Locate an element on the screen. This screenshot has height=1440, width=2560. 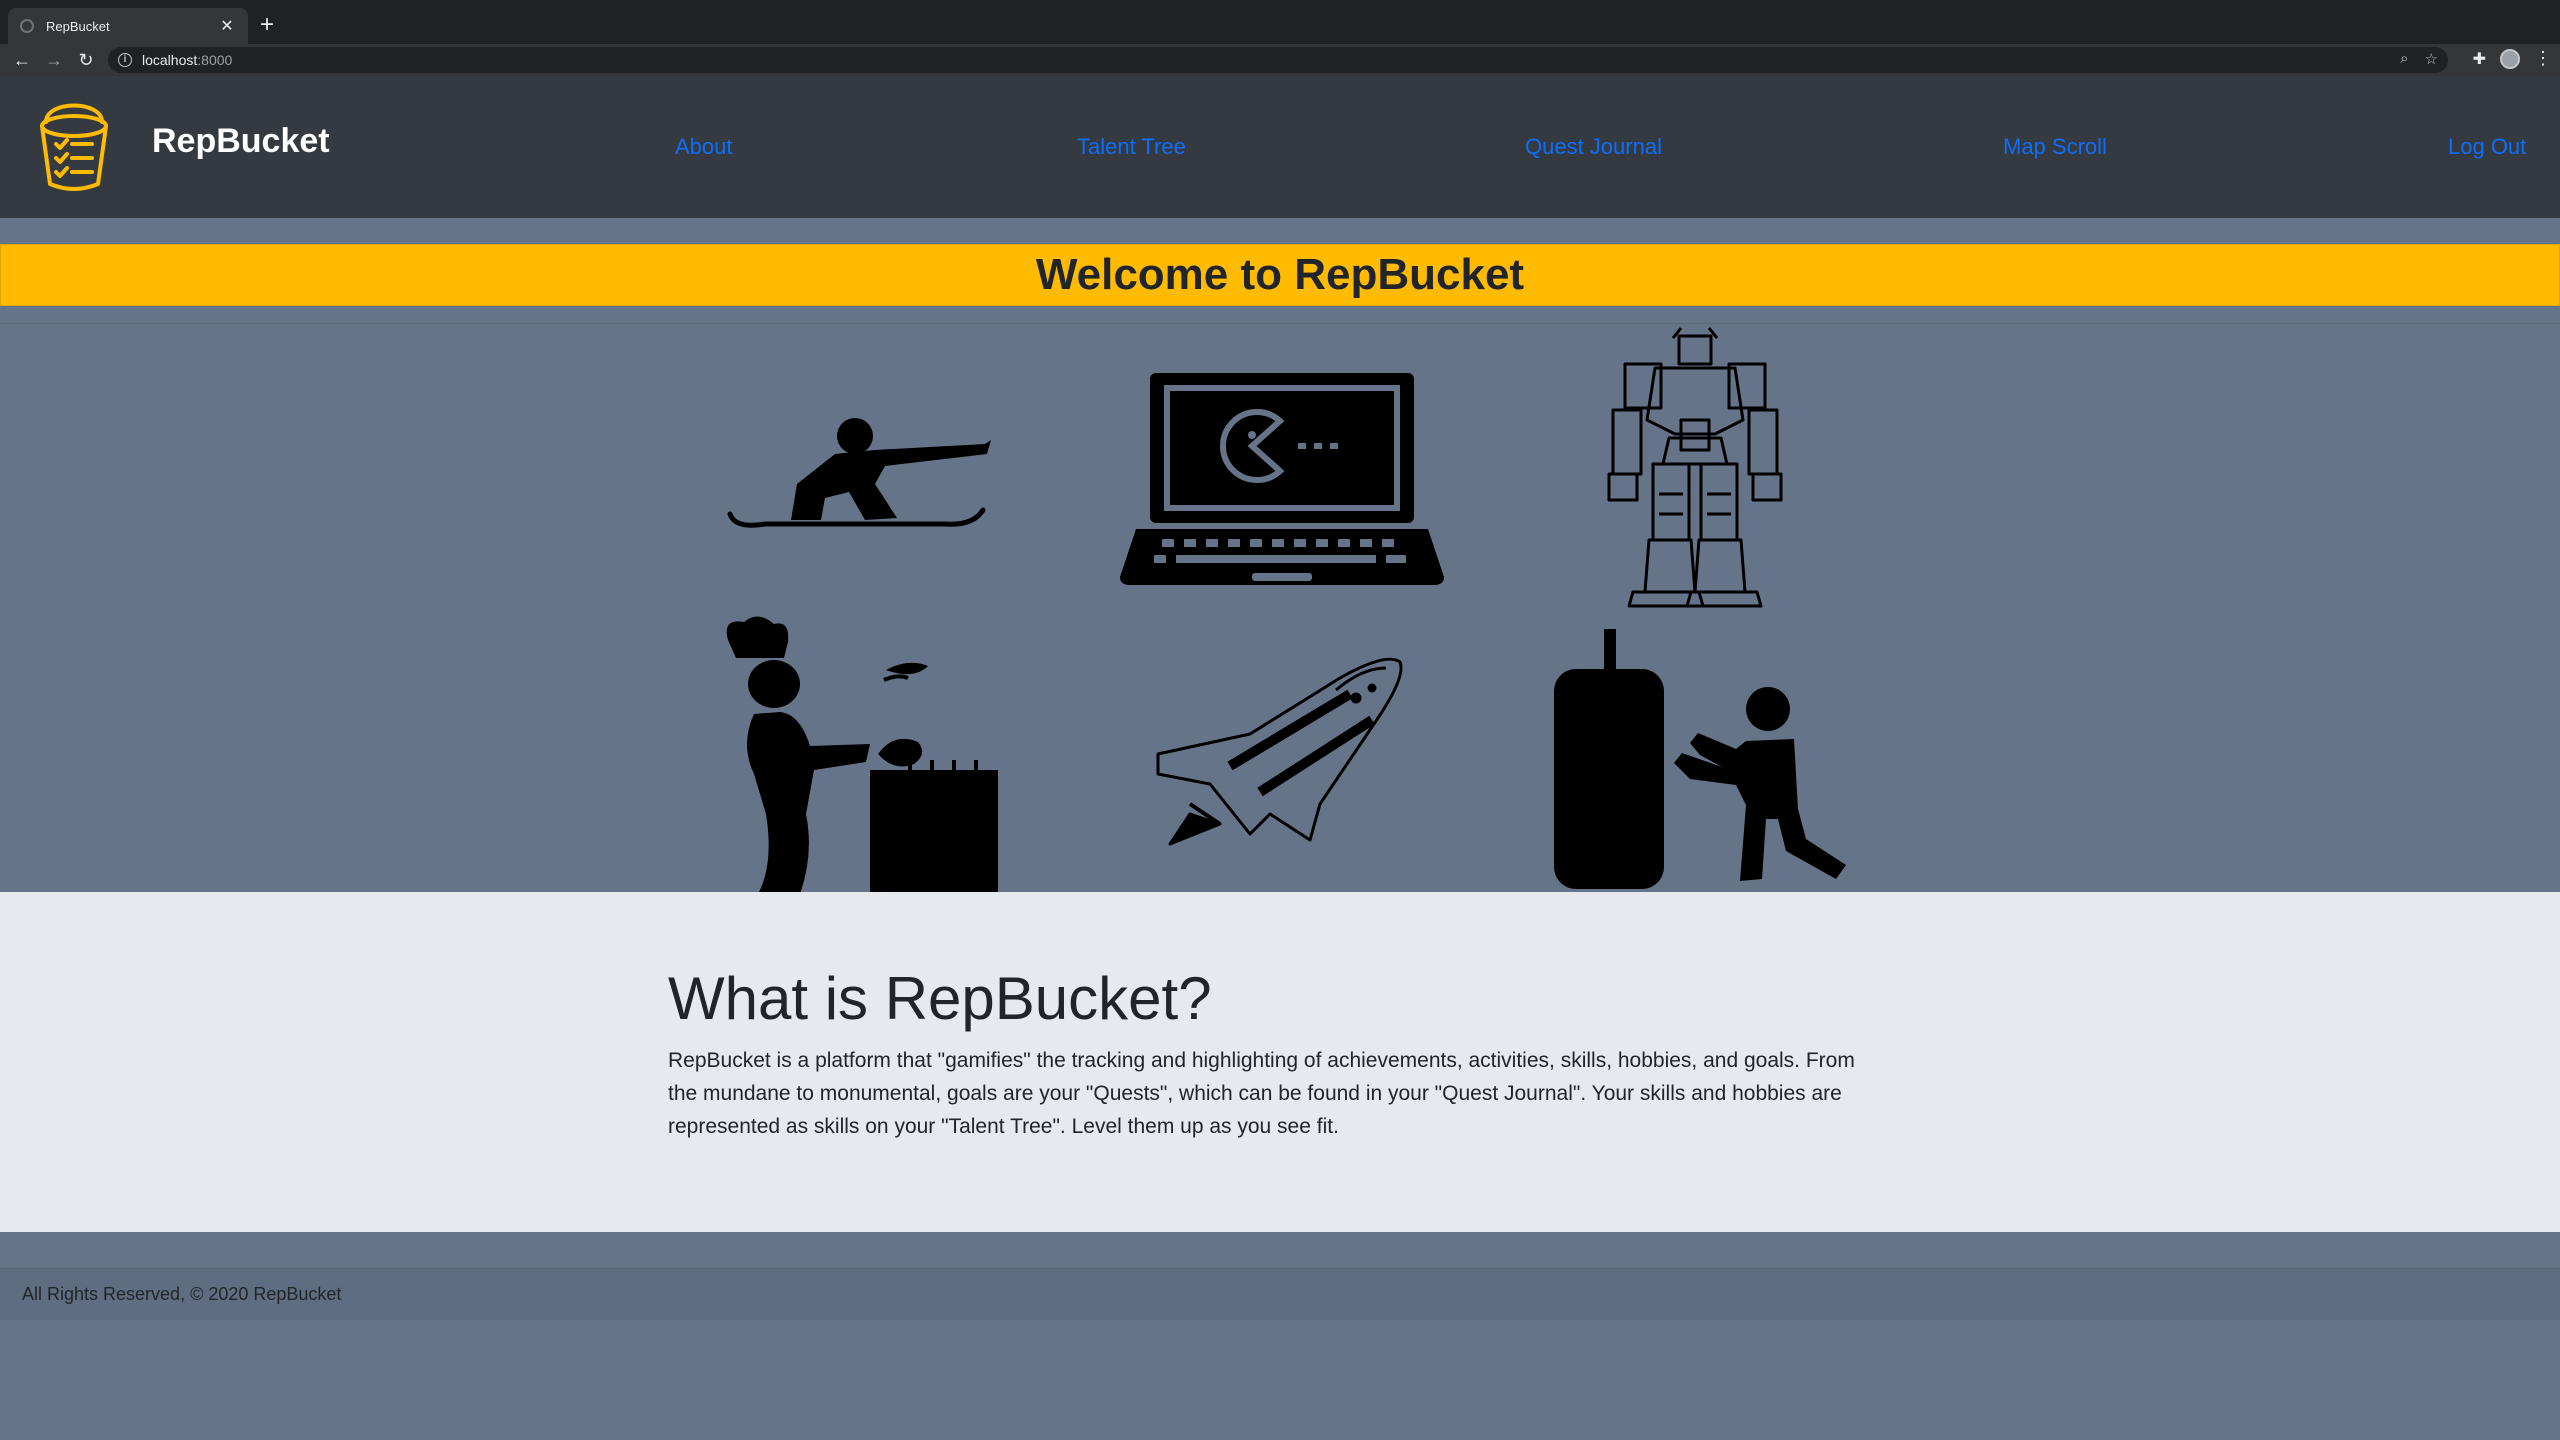
address-bar: i localhost:8000 ⌕ ☆ is located at coordinates (1278, 60).